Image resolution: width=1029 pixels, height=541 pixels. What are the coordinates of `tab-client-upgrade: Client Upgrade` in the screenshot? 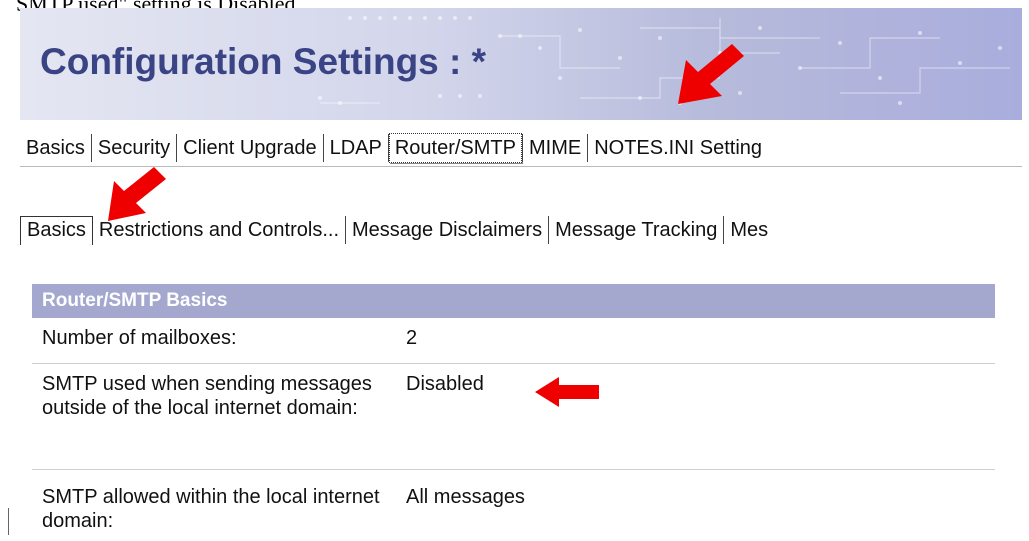 It's located at (249, 148).